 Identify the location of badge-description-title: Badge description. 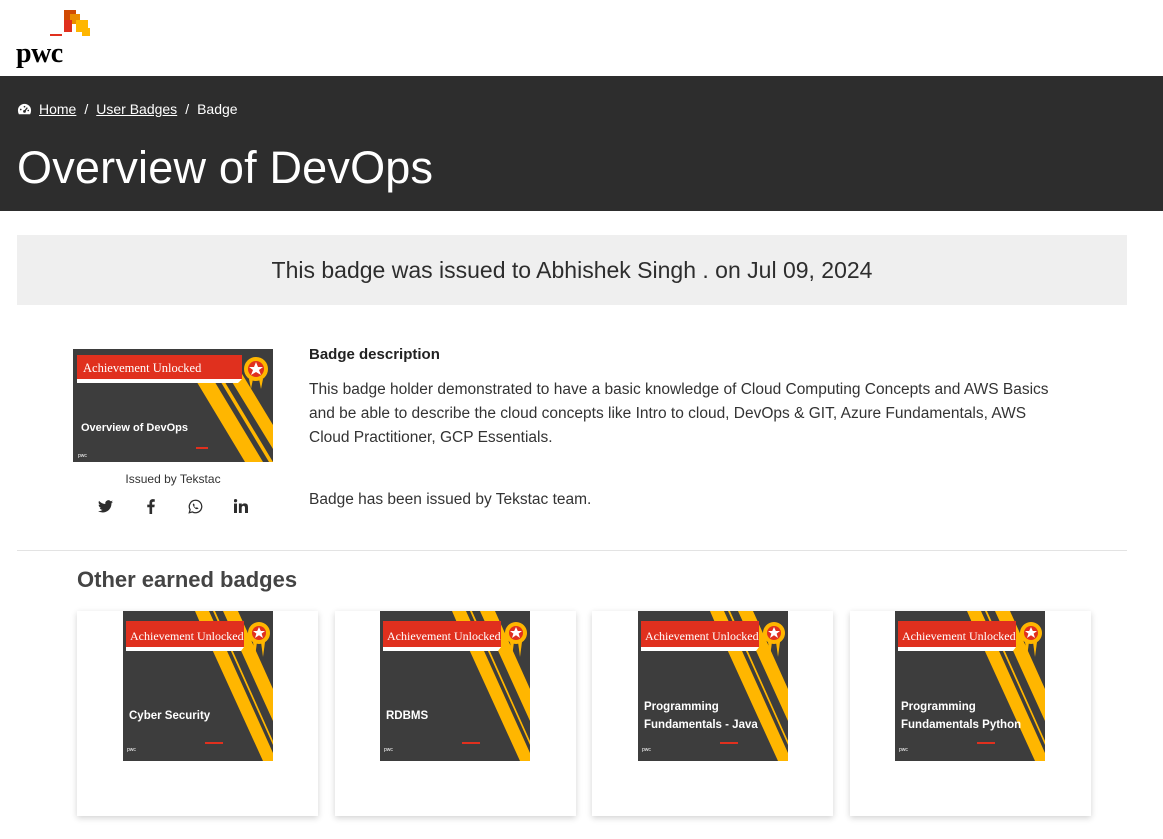
(374, 354).